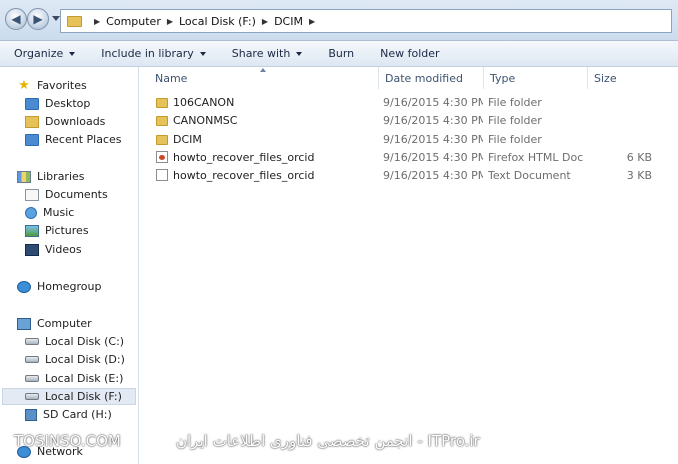 Image resolution: width=678 pixels, height=464 pixels. Describe the element at coordinates (32, 139) in the screenshot. I see `recent-places-icon` at that location.